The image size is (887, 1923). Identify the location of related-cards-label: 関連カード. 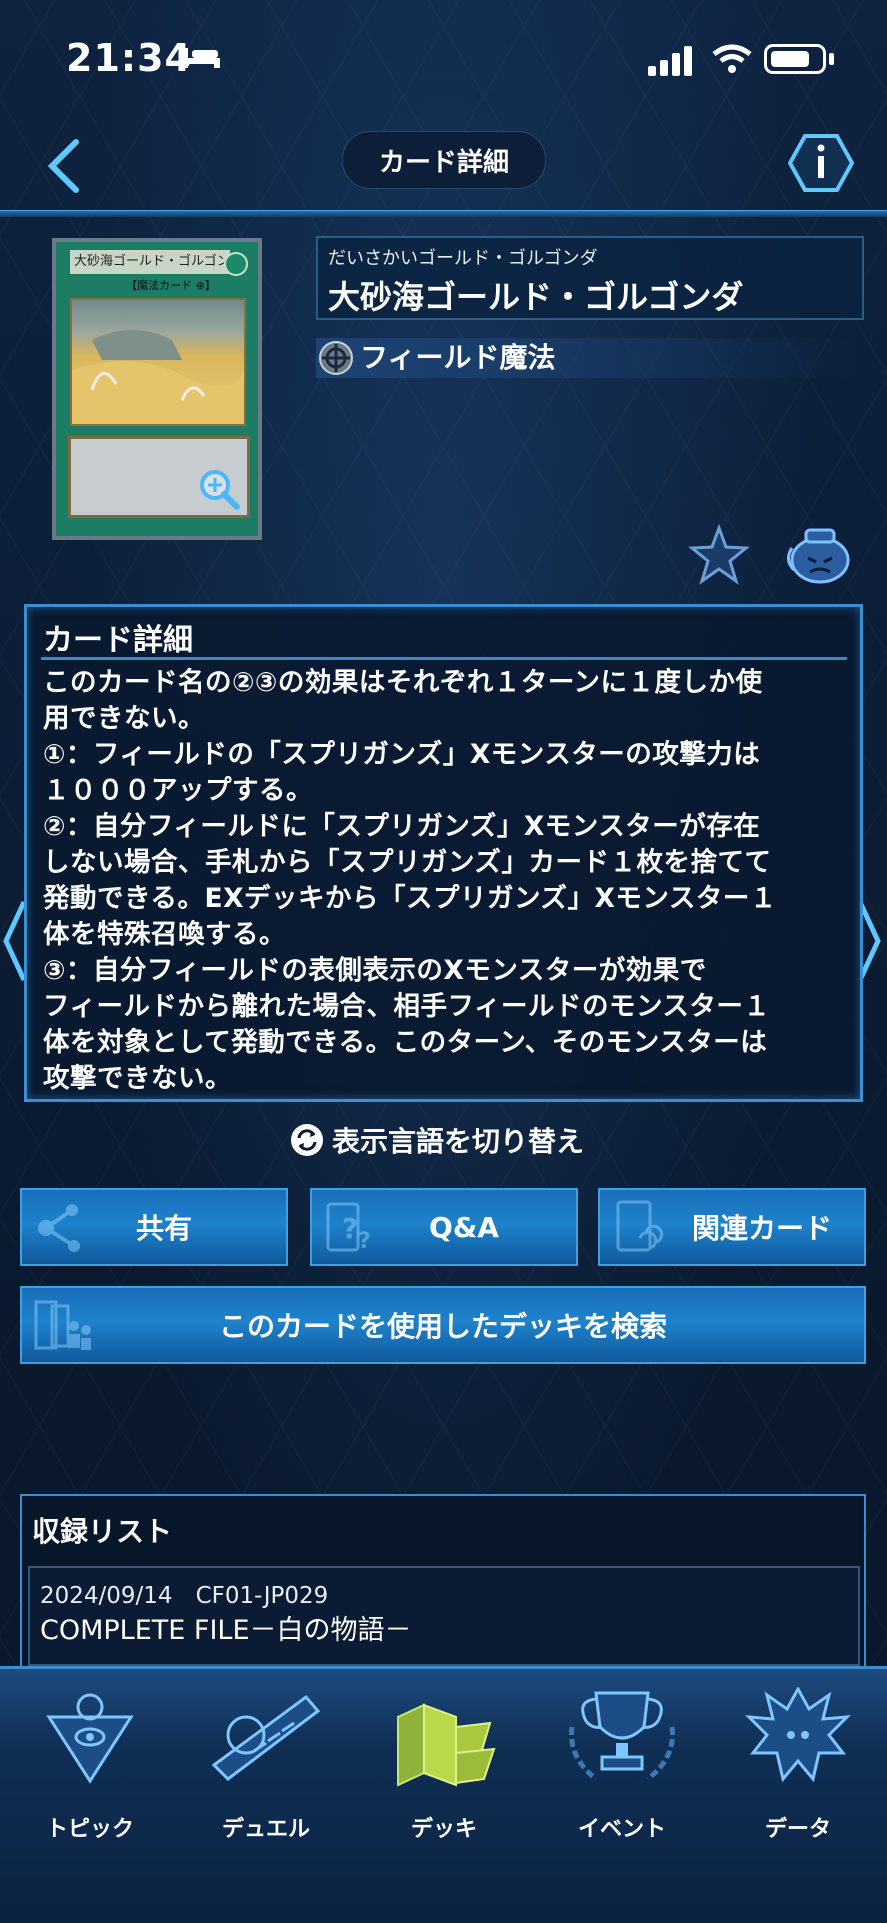
(761, 1228).